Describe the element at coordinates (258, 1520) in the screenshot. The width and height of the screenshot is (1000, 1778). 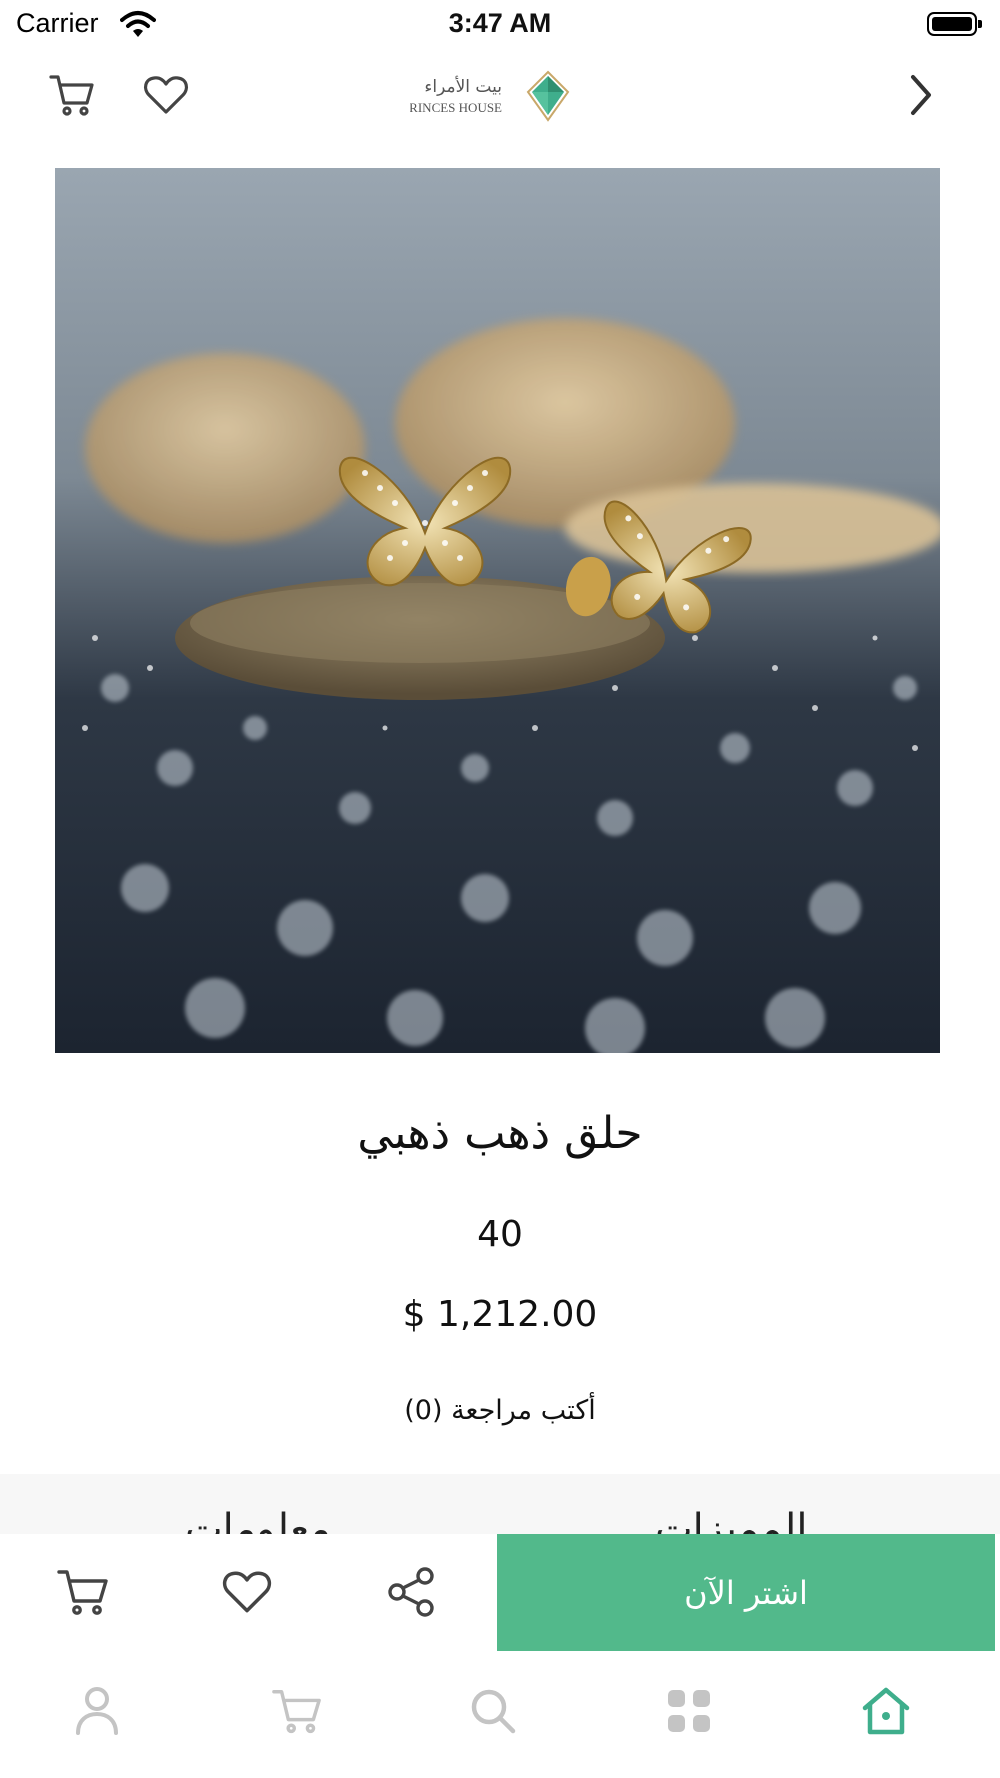
I see `tab-info: معلومات` at that location.